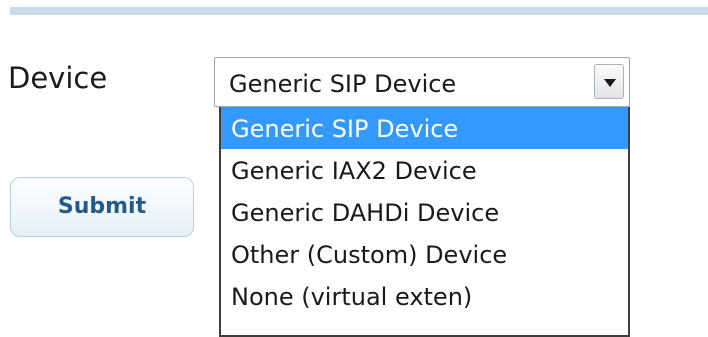 This screenshot has height=337, width=708. I want to click on device-field-label: Device, so click(58, 78).